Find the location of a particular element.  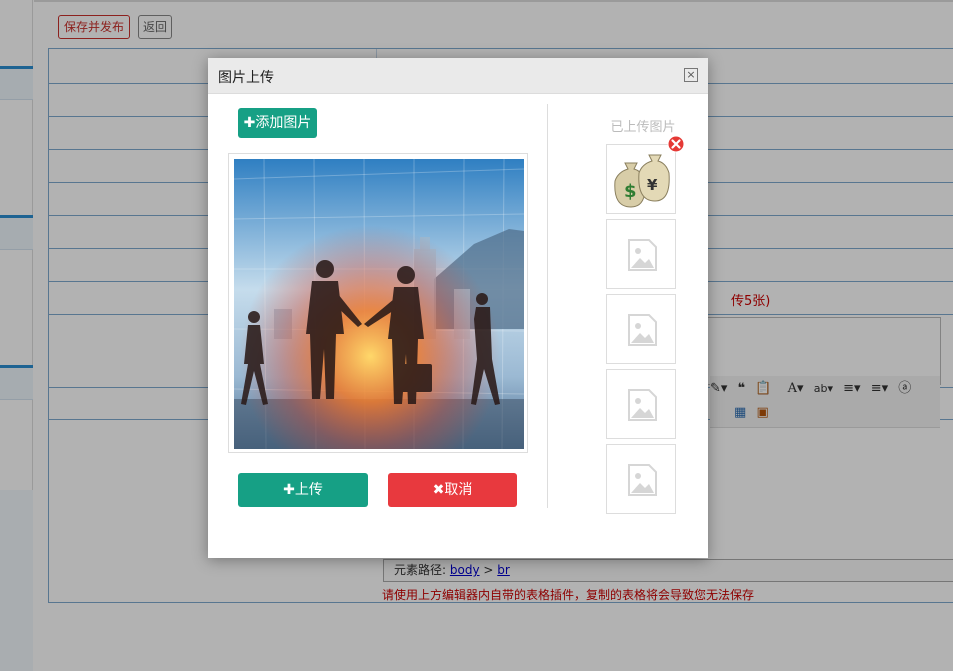

close-icon: ✖ is located at coordinates (438, 490).